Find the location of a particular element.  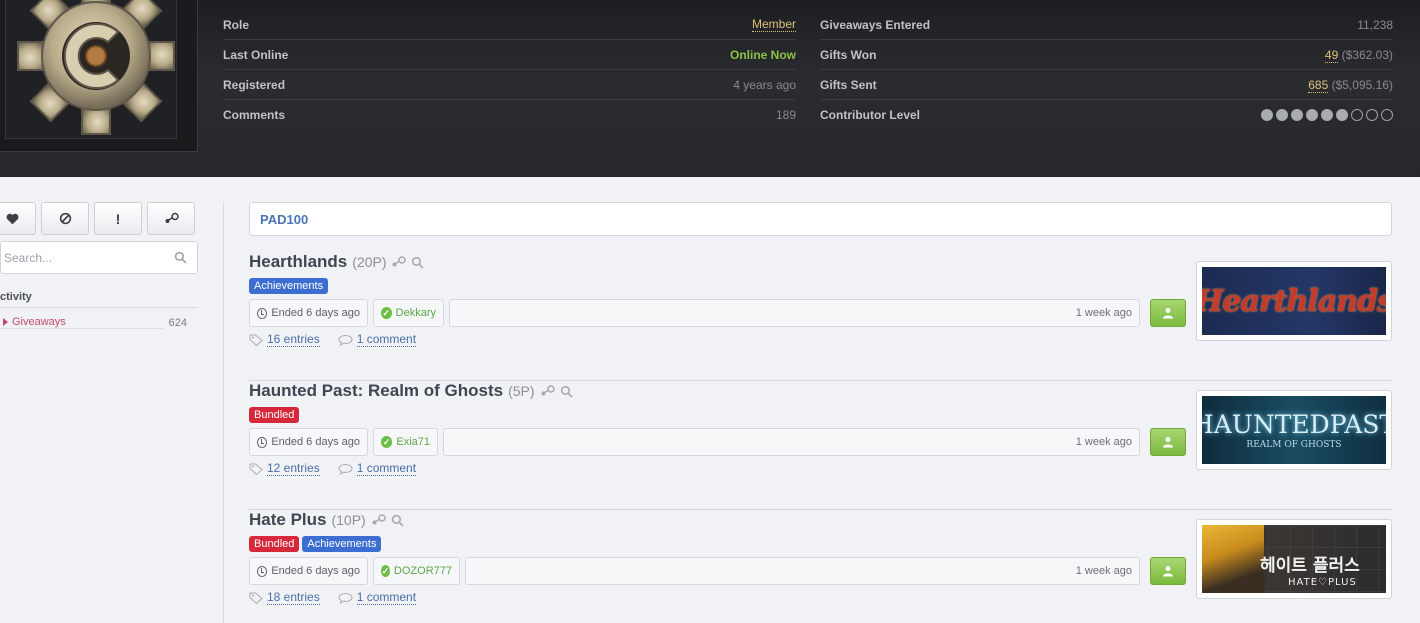

giveaway-links: 12 entries 1 comment is located at coordinates (333, 468).